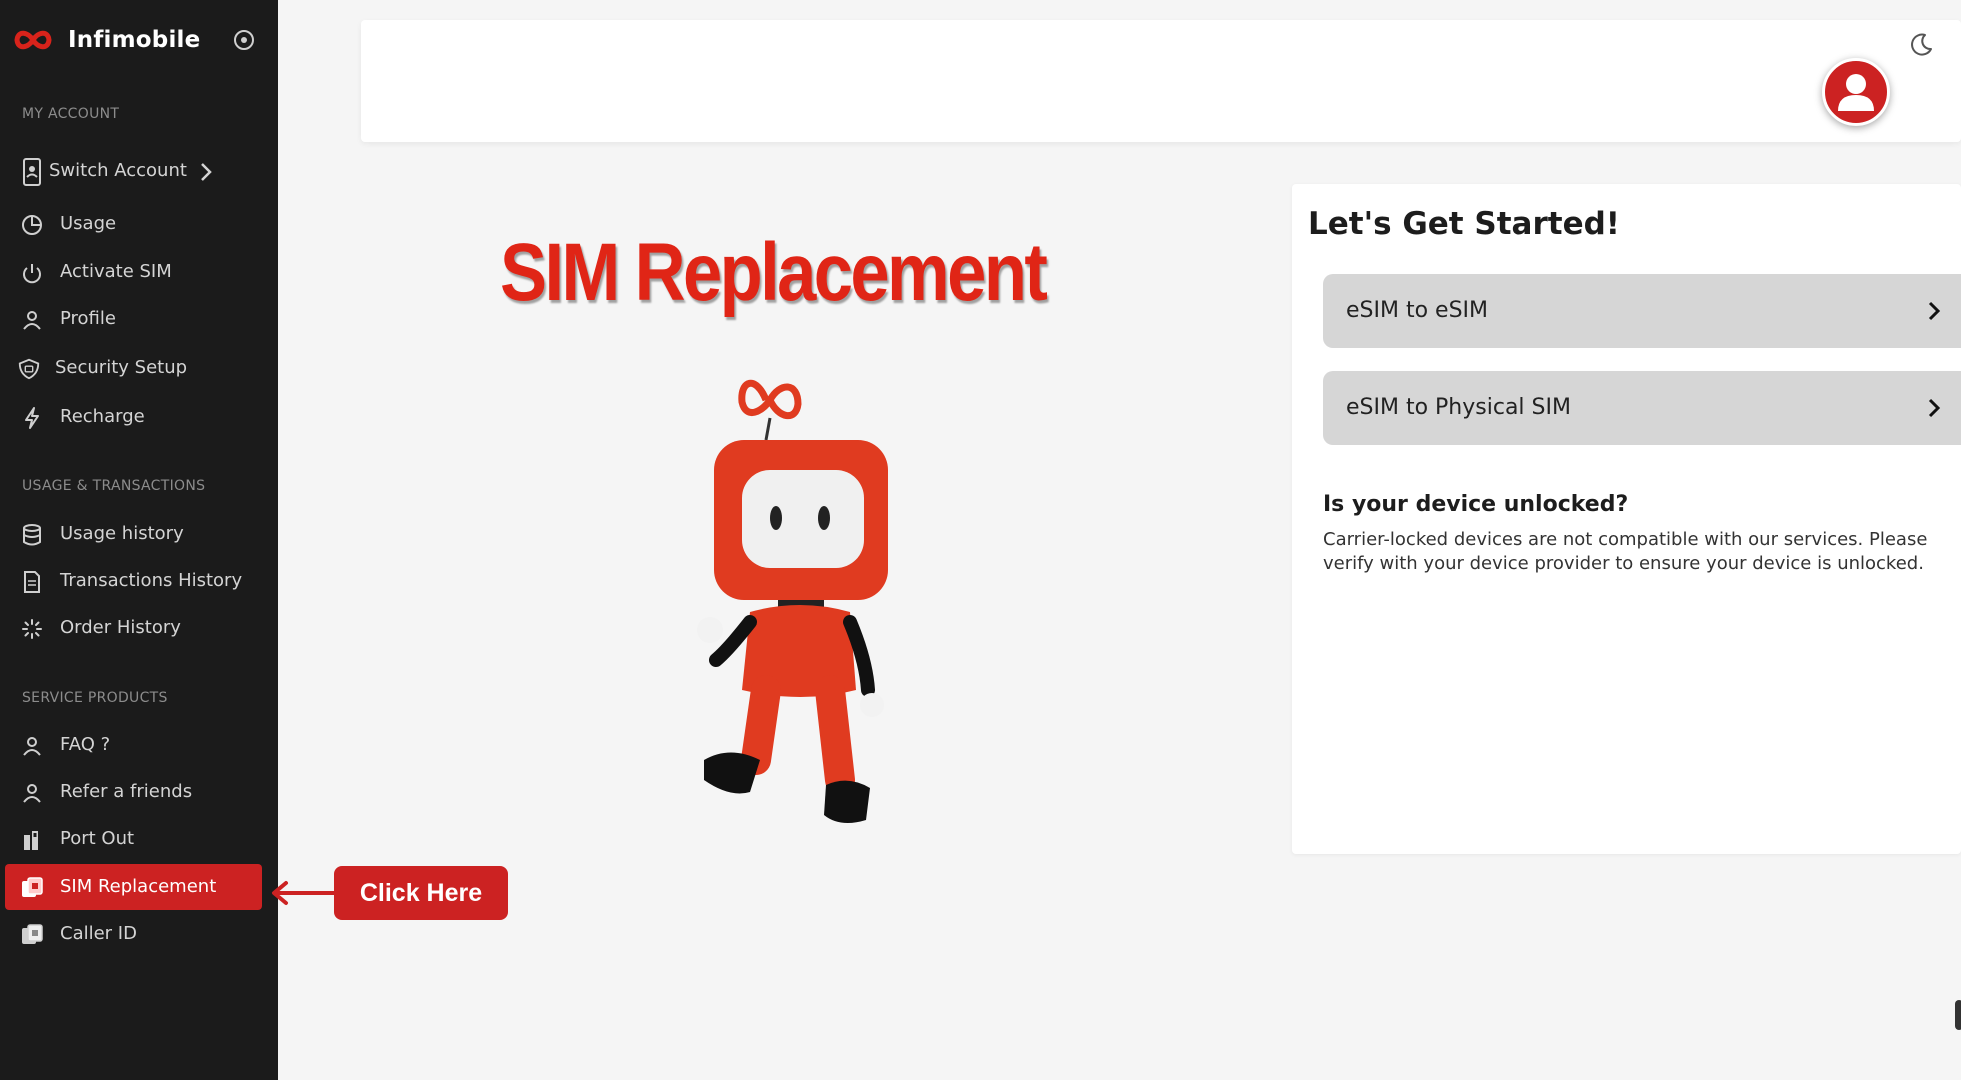  I want to click on database-icon, so click(32, 535).